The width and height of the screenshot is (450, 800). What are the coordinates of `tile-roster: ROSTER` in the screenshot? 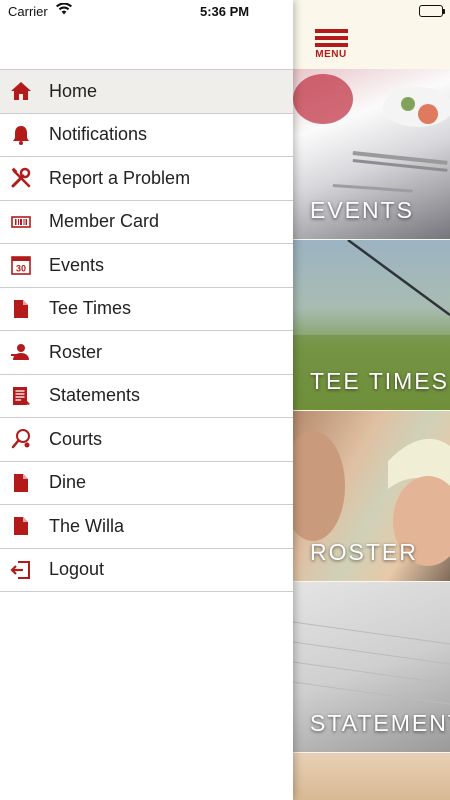 It's located at (371, 496).